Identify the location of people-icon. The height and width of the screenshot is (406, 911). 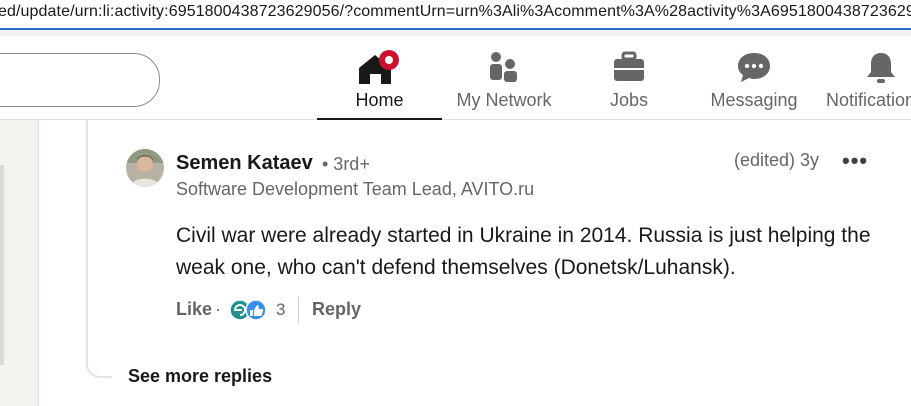
(504, 69).